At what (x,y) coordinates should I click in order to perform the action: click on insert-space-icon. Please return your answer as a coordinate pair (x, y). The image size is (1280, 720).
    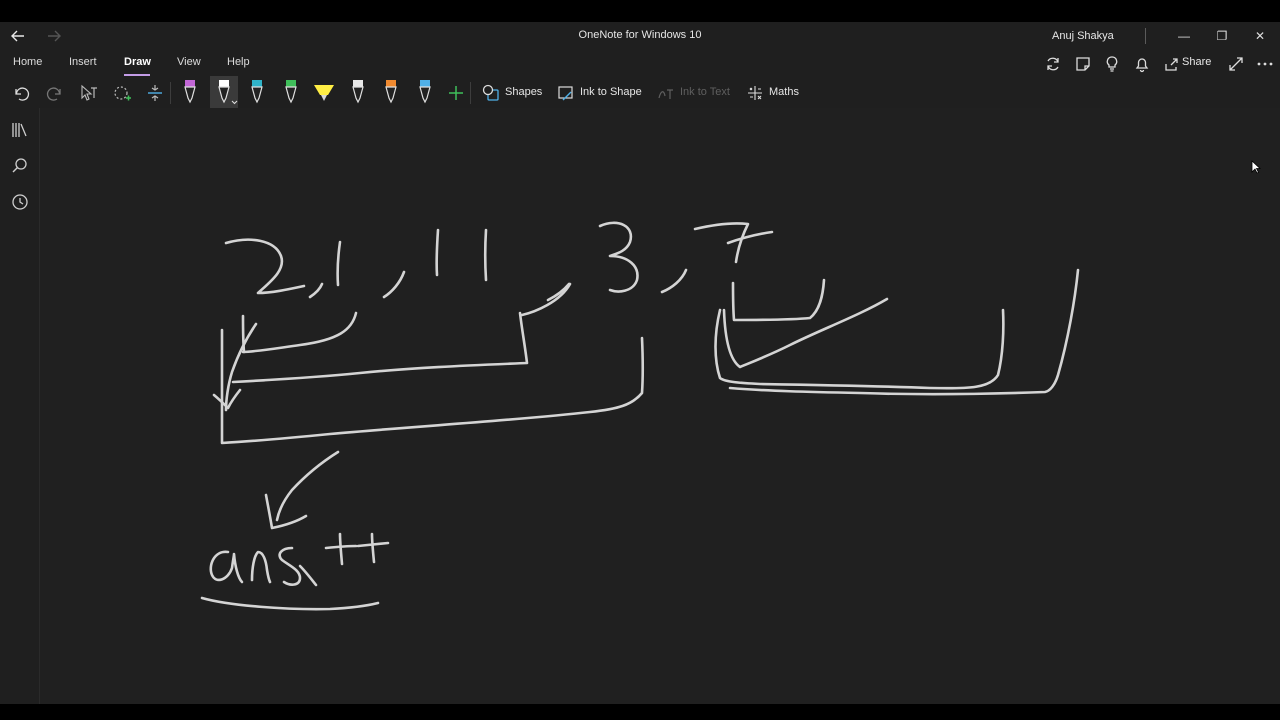
    Looking at the image, I should click on (155, 93).